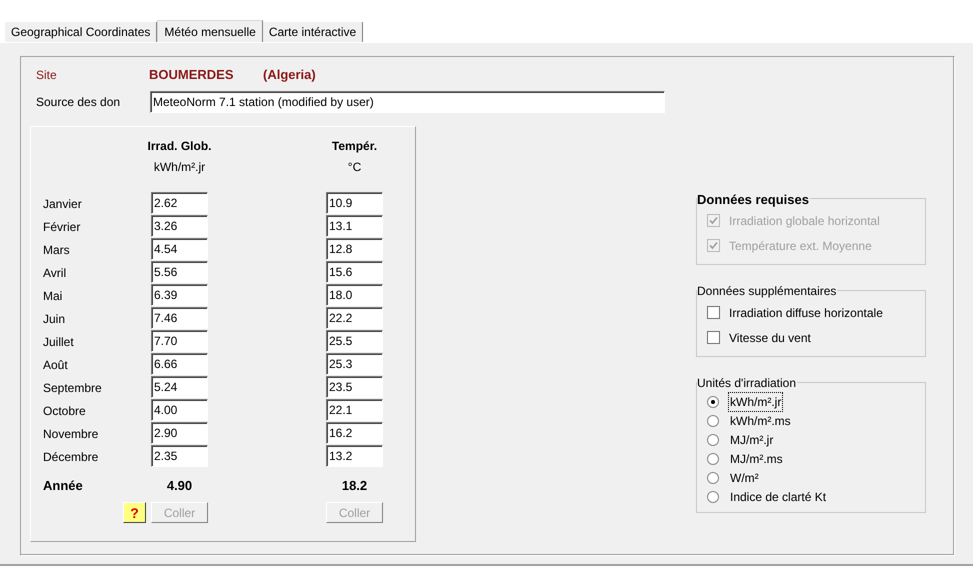 The width and height of the screenshot is (973, 572). I want to click on value-field: 25.5, so click(354, 341).